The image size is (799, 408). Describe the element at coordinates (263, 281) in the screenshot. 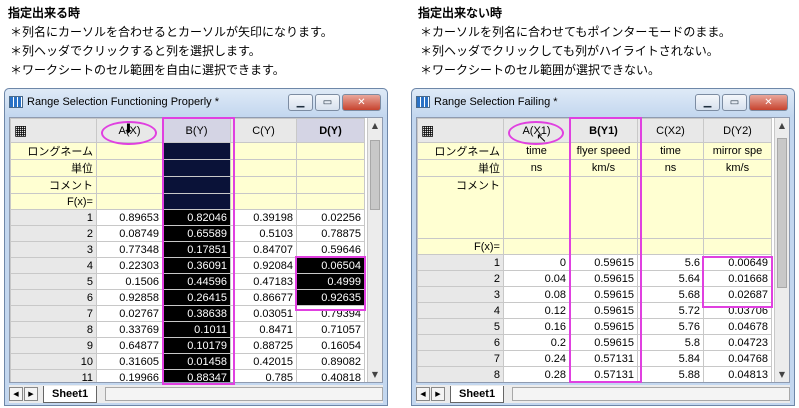

I see `cell: 0.47183` at that location.